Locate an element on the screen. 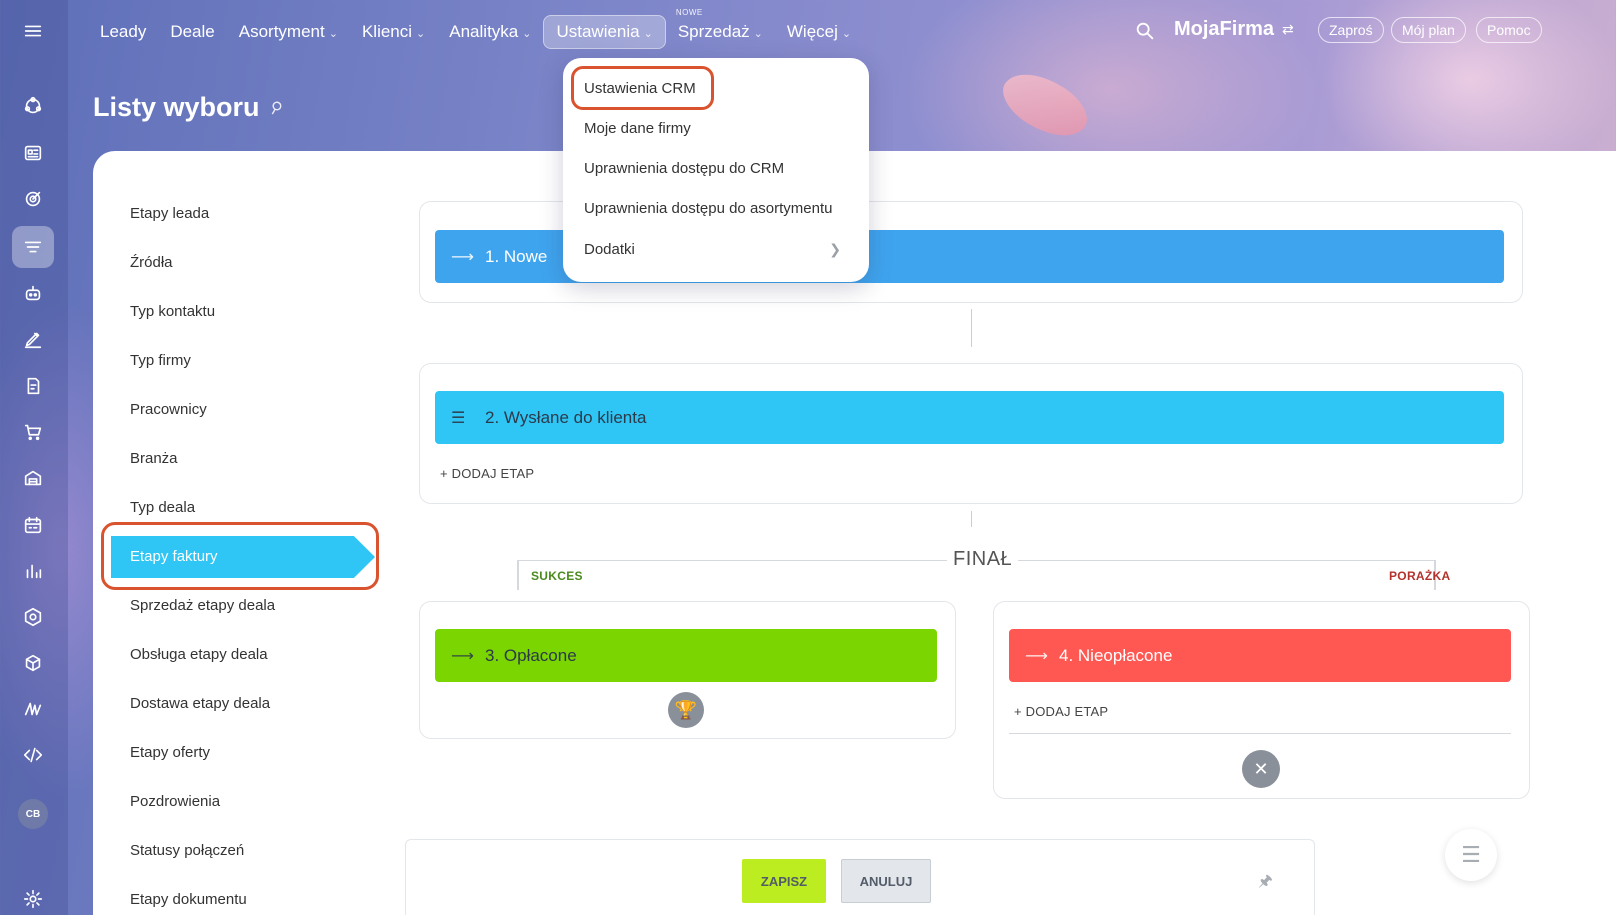  news-icon is located at coordinates (33, 153).